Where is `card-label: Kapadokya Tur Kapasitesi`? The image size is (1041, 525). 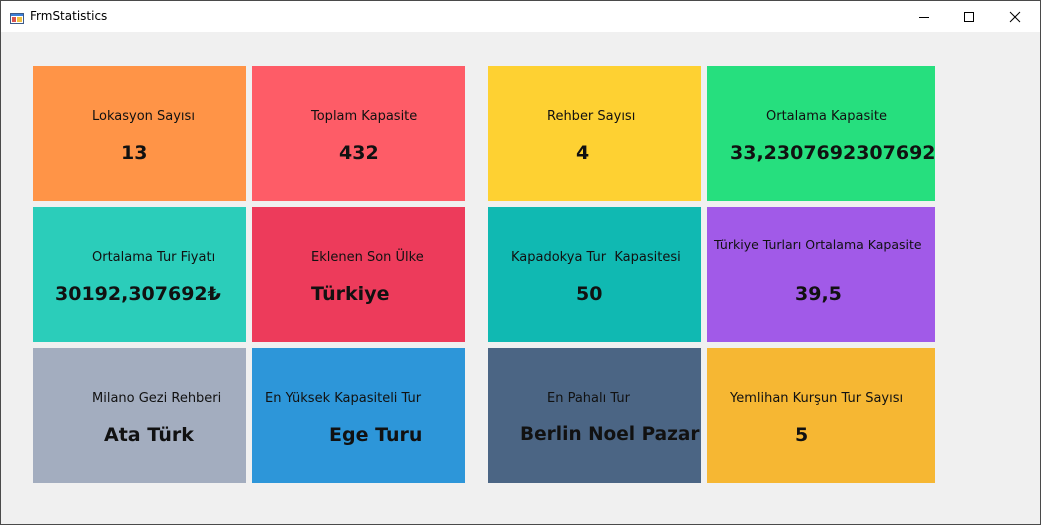 card-label: Kapadokya Tur Kapasitesi is located at coordinates (596, 257).